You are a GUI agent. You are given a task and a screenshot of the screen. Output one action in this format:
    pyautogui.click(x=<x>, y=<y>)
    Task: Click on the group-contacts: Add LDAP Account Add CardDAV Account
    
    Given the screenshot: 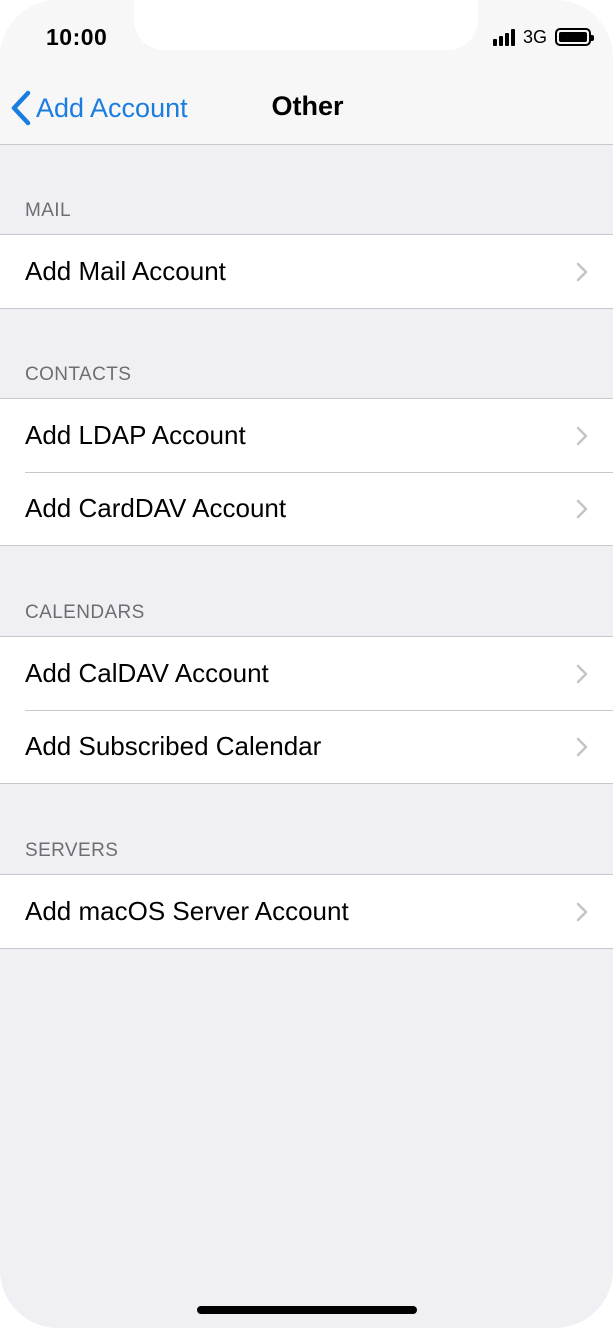 What is the action you would take?
    pyautogui.click(x=306, y=472)
    